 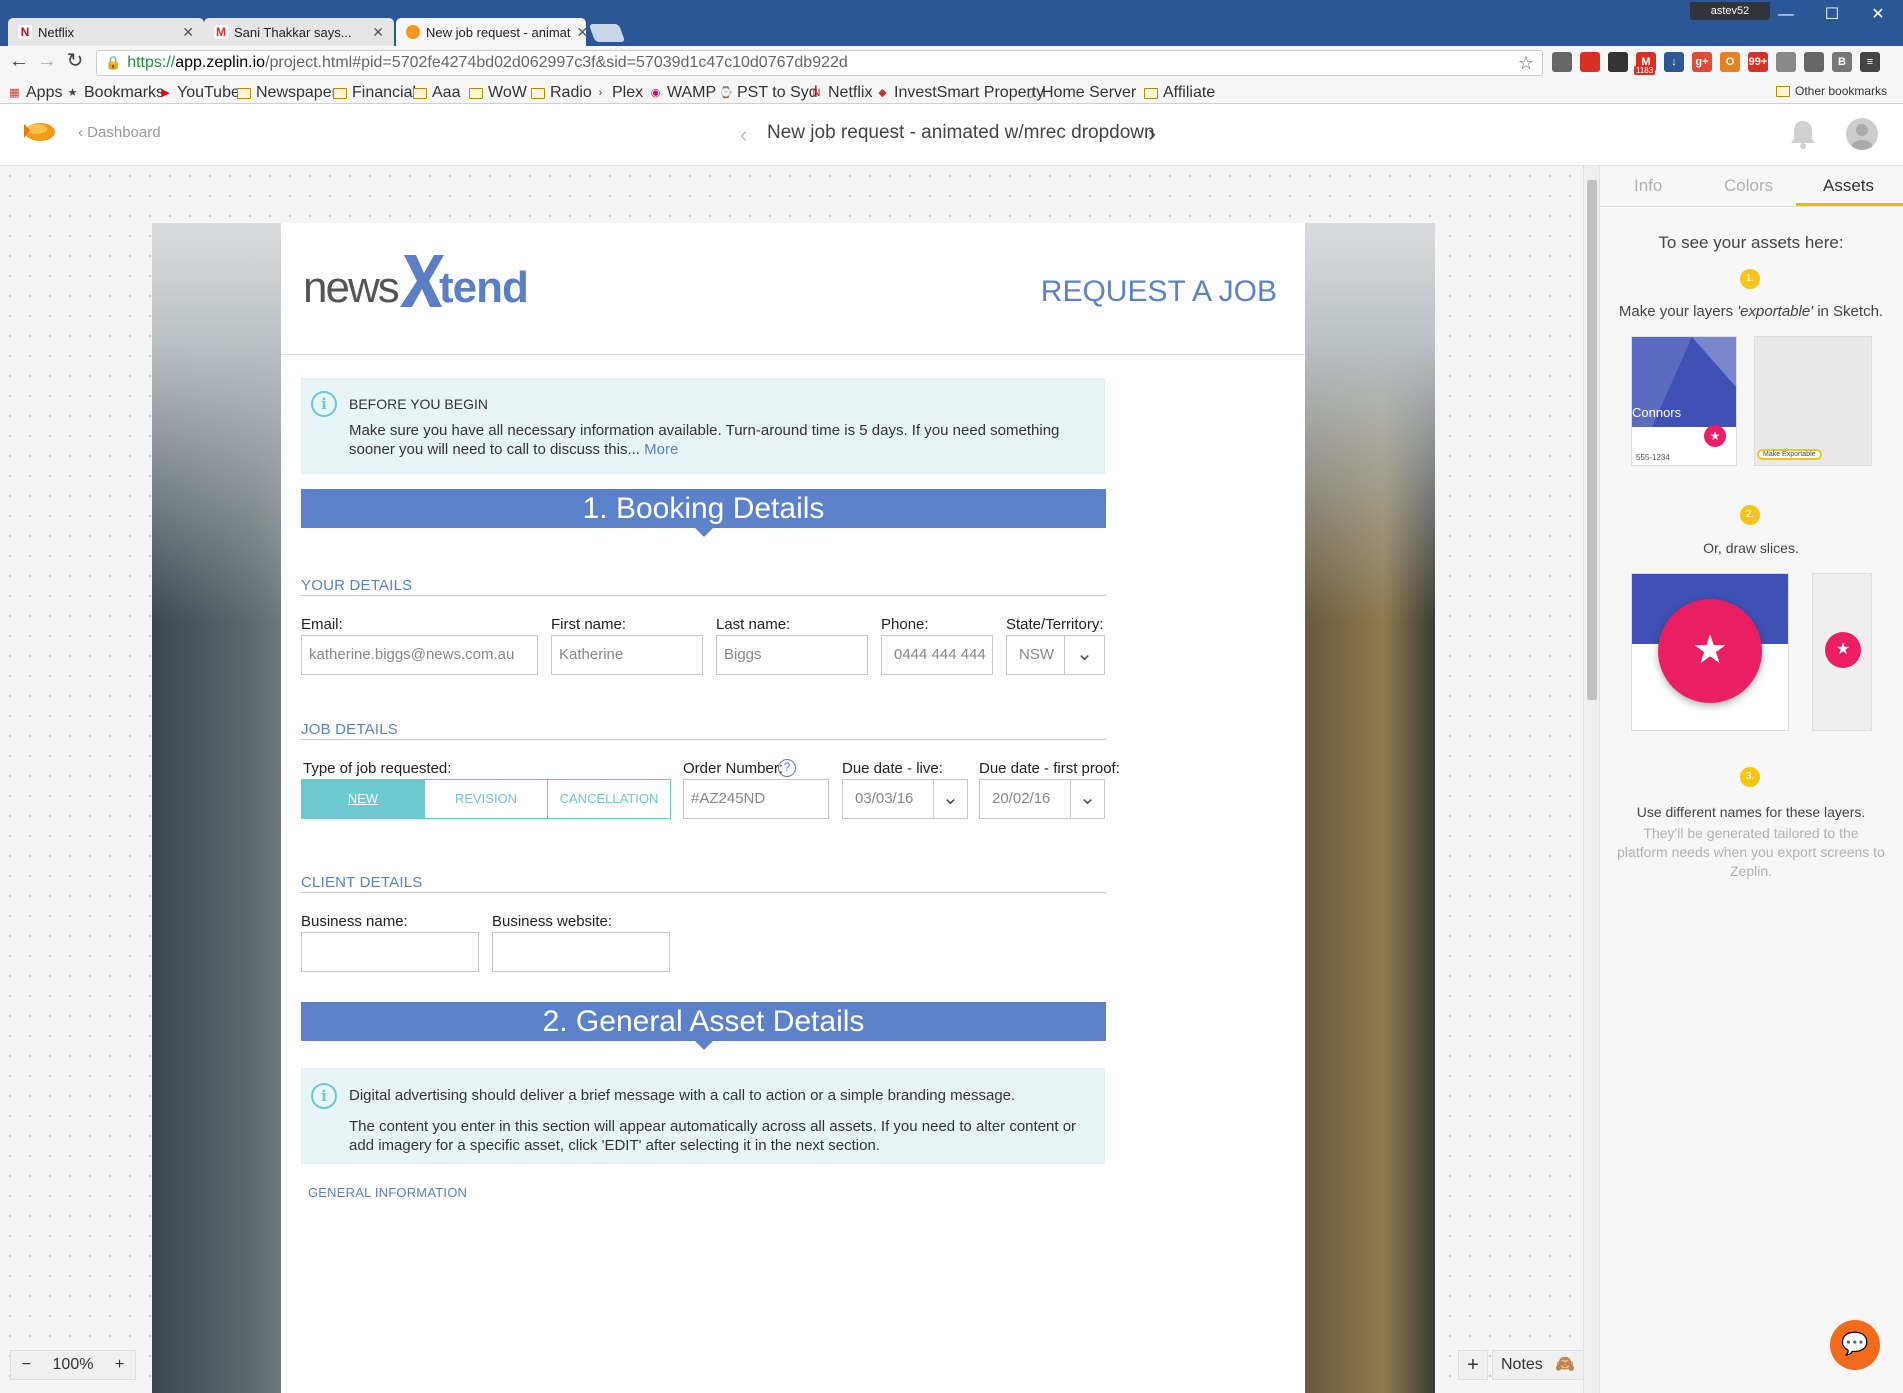 I want to click on dashboard-label: Dashboard, so click(x=124, y=132).